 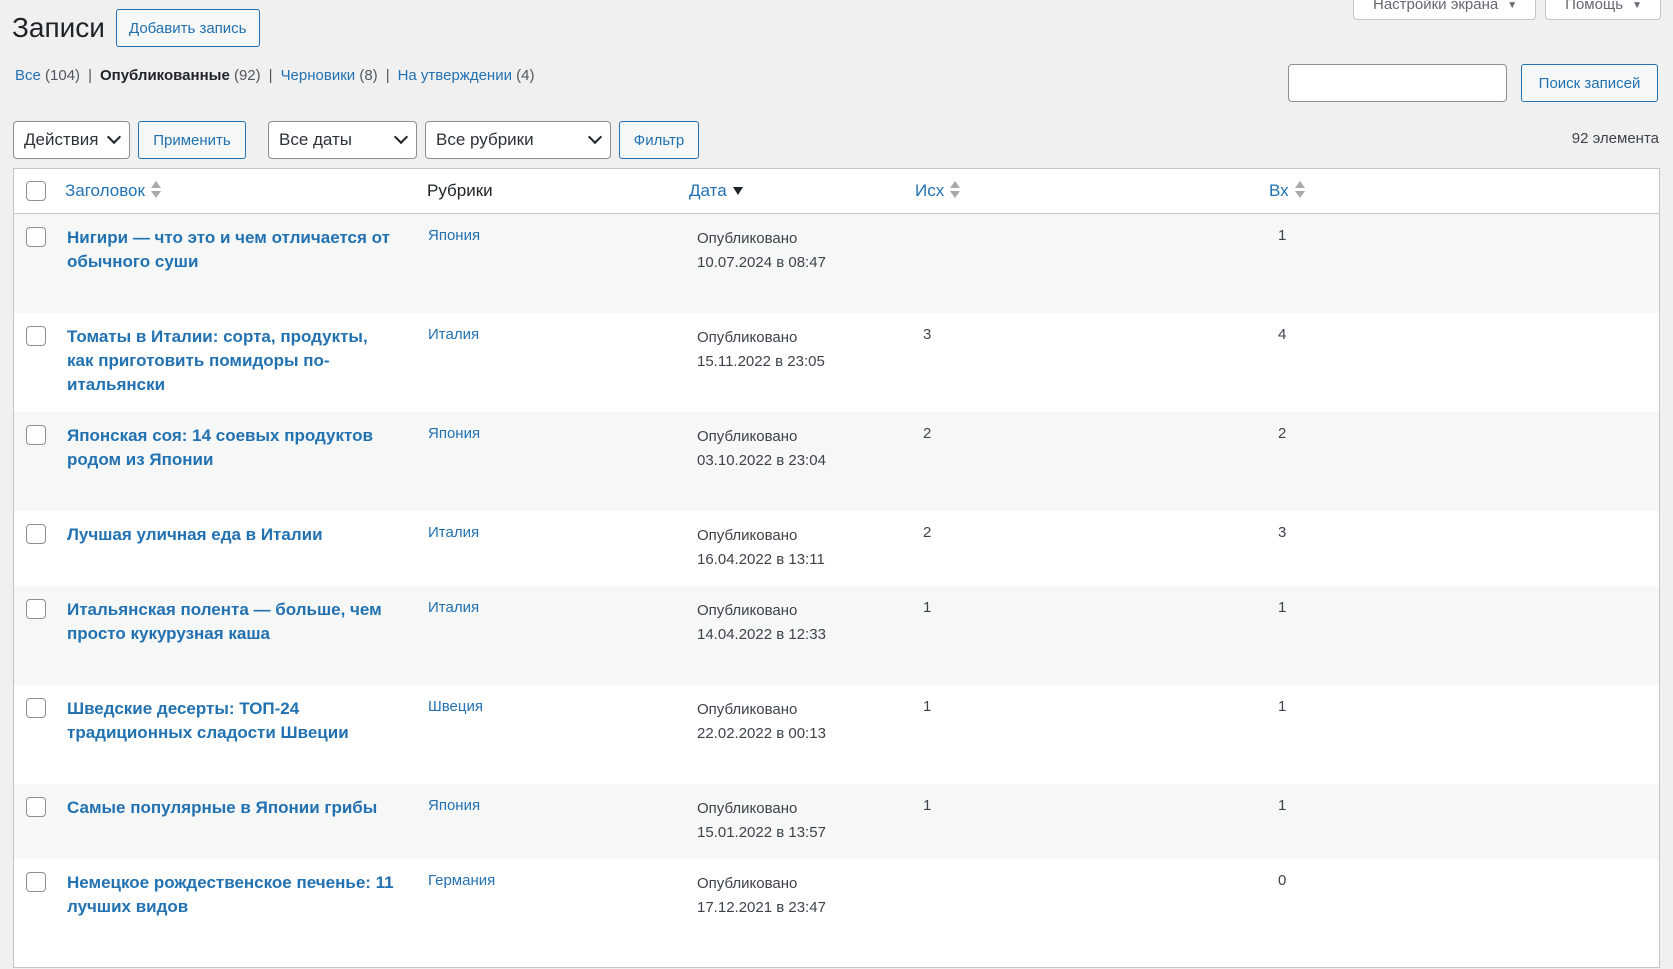 I want to click on column-incoming-sort: Вх, so click(x=1287, y=191).